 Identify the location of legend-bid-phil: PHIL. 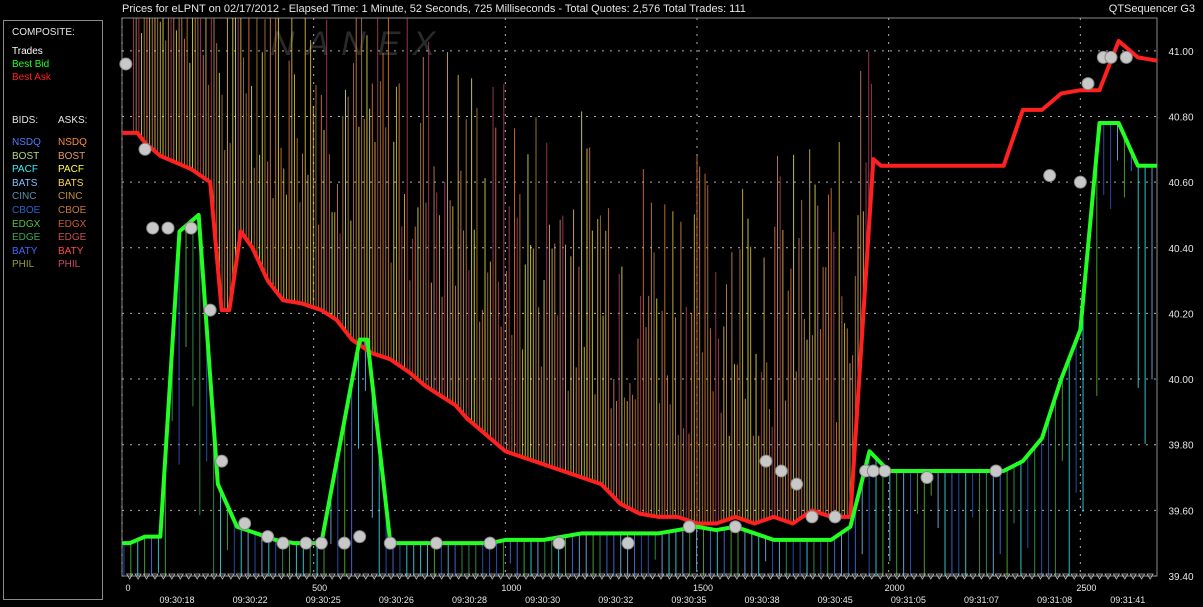
(23, 265).